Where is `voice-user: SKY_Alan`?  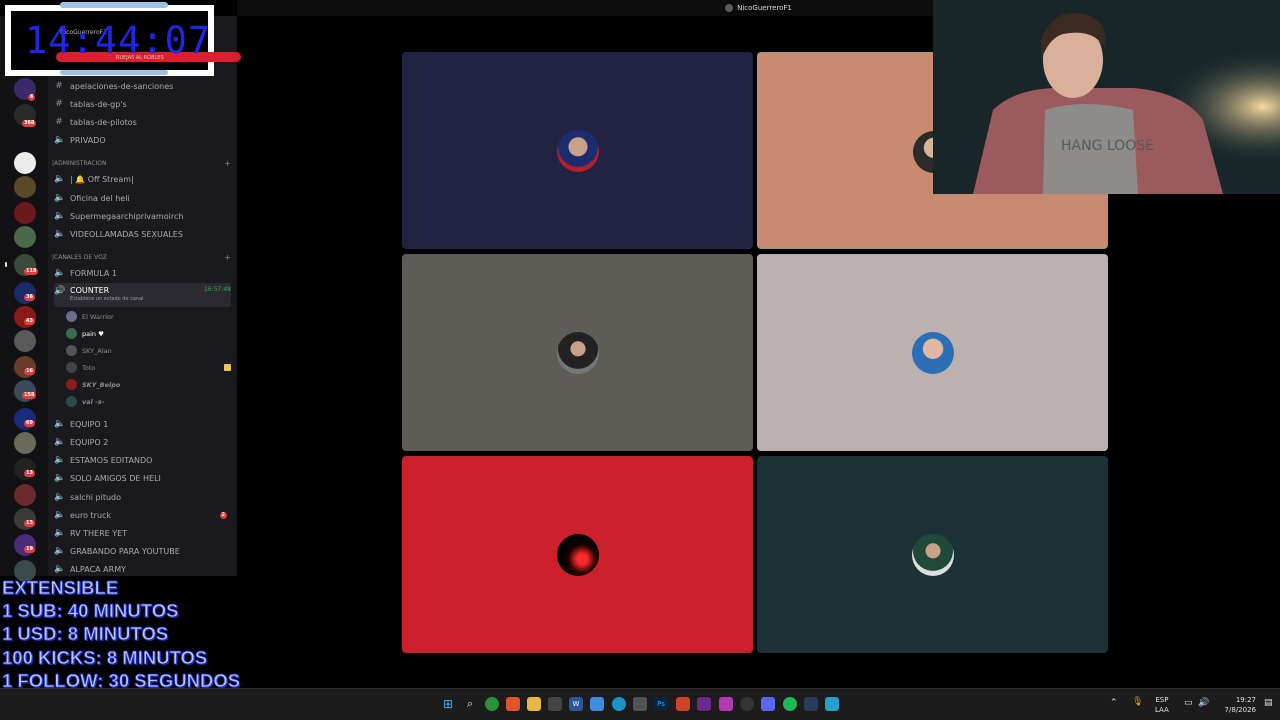 voice-user: SKY_Alan is located at coordinates (148, 350).